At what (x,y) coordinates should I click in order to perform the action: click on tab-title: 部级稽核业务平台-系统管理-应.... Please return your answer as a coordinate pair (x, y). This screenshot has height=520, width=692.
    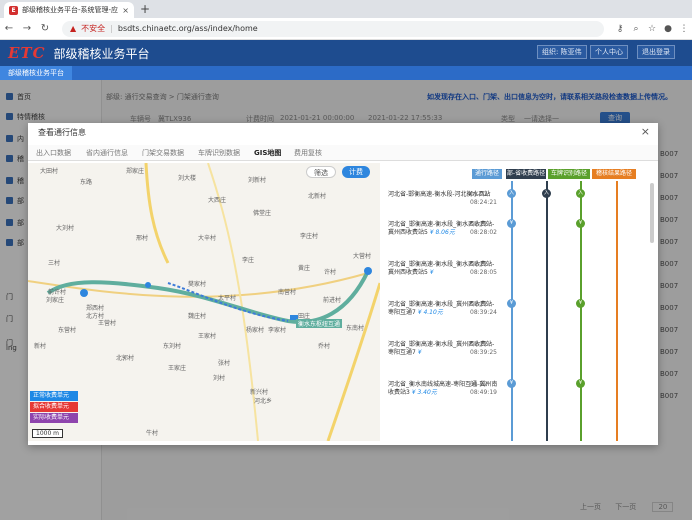
    Looking at the image, I should click on (70, 10).